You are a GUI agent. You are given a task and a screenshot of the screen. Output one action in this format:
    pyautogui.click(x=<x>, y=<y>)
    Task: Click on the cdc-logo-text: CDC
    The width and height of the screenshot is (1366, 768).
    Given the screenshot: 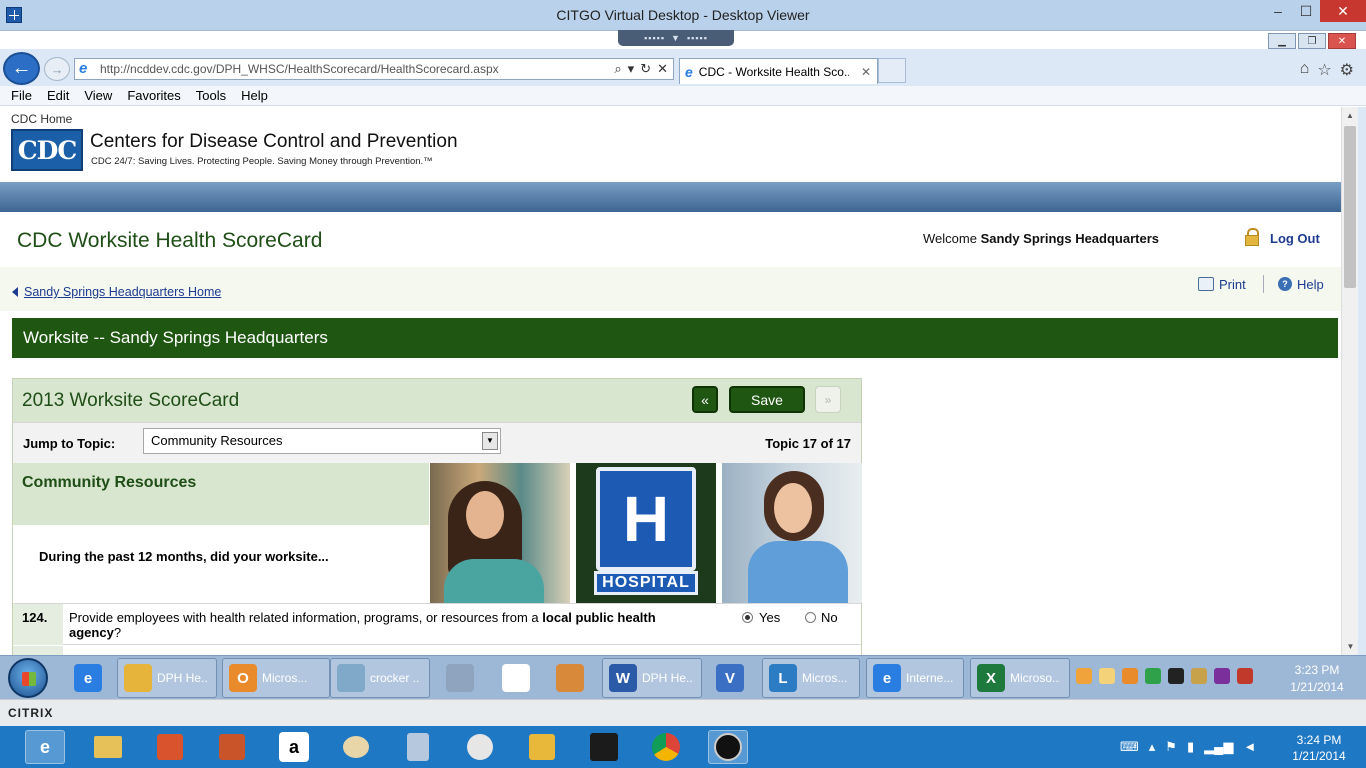 What is the action you would take?
    pyautogui.click(x=47, y=150)
    